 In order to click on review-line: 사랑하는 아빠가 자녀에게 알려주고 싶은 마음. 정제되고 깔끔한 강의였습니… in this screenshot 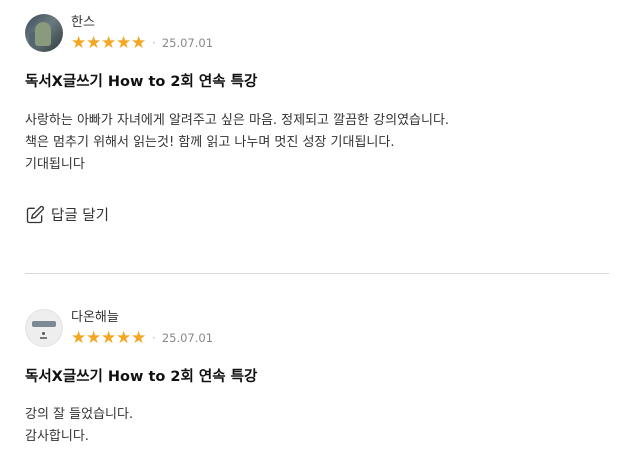, I will do `click(237, 120)`.